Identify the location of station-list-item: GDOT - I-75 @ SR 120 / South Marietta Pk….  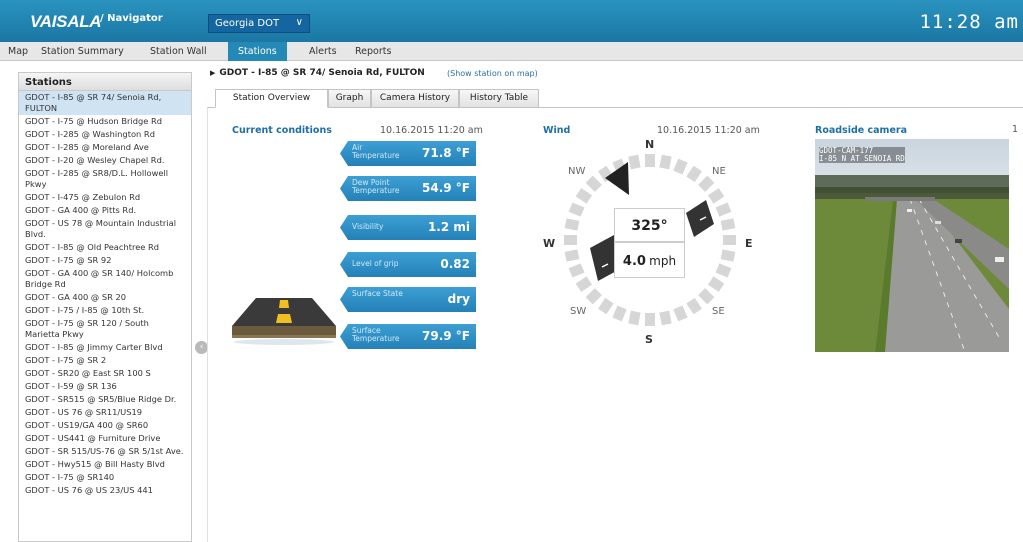
(105, 329).